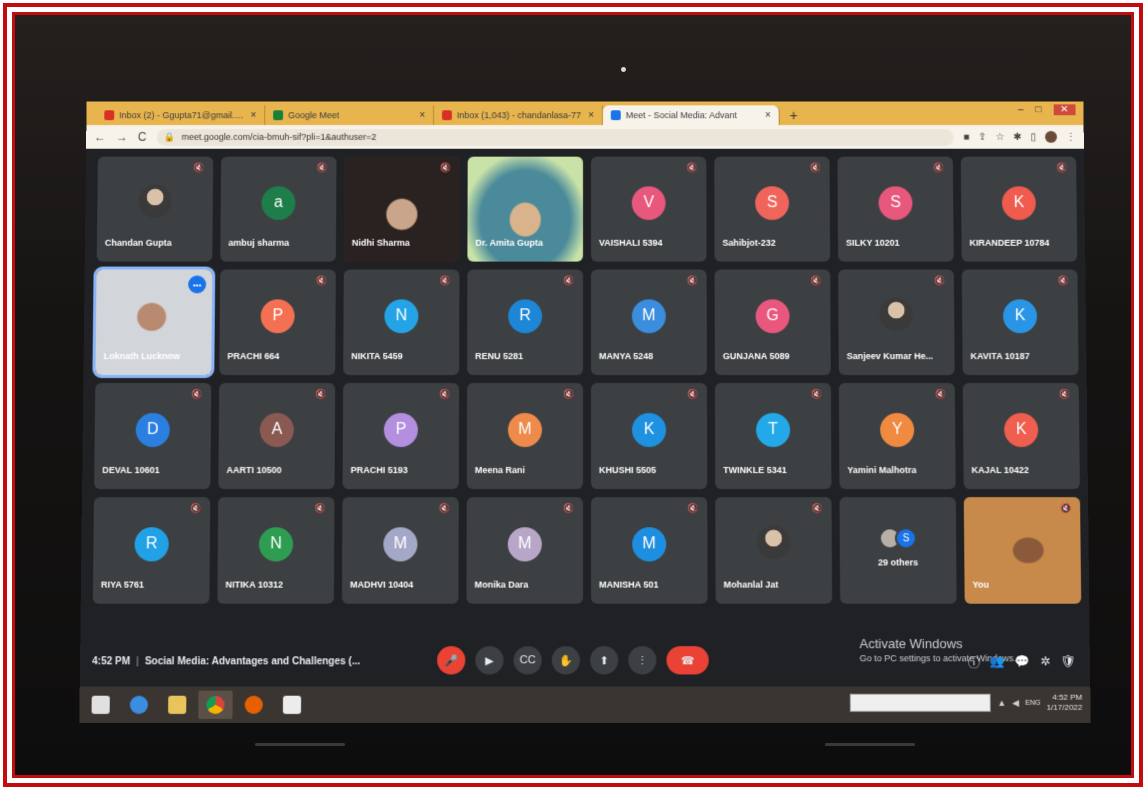  I want to click on more-options-button: ⋮, so click(642, 660).